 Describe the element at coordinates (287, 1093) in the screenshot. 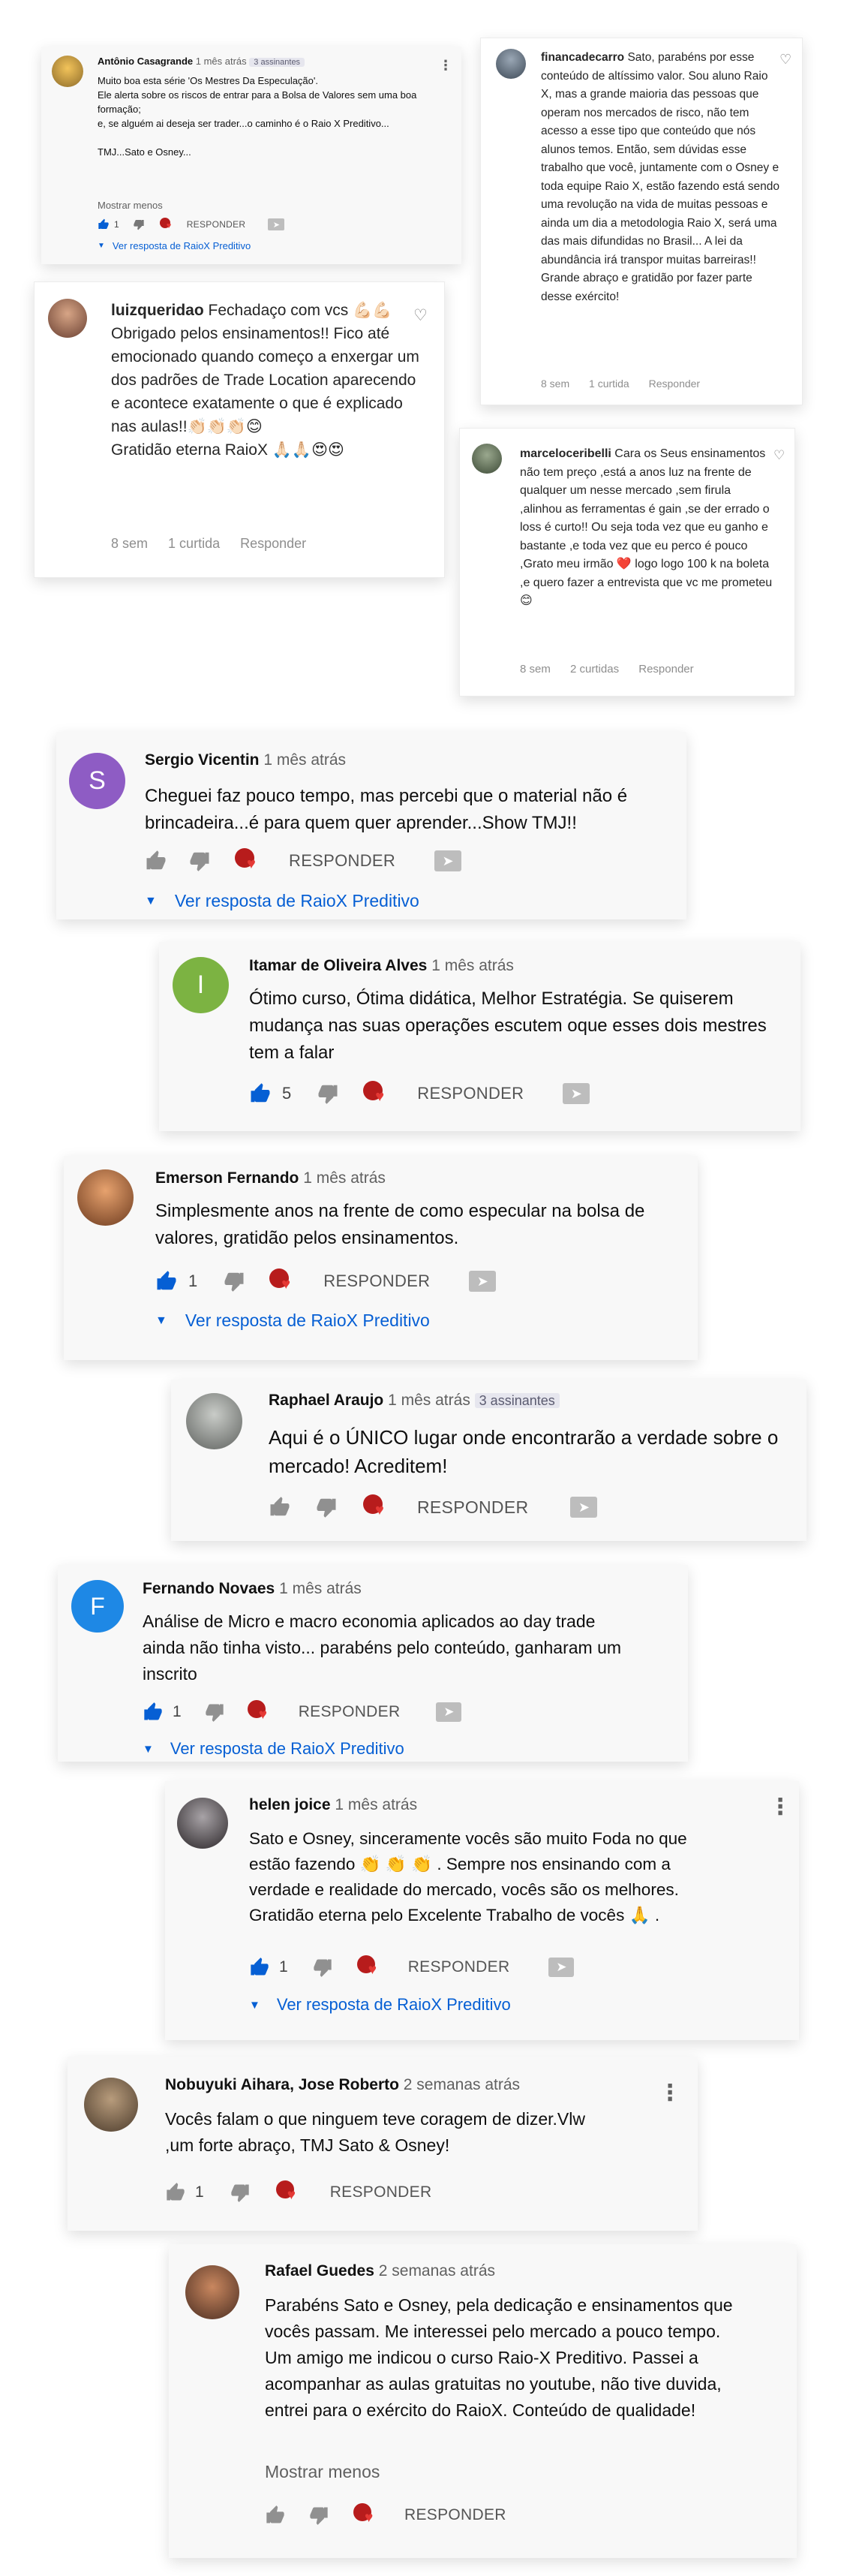

I see `like-count: 5` at that location.